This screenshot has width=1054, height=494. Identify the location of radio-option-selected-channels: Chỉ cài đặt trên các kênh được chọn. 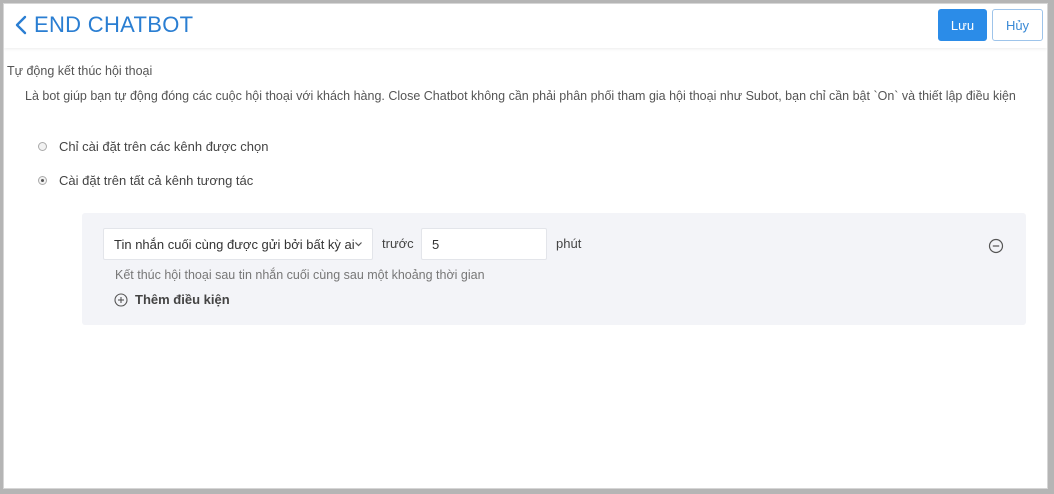
(153, 146).